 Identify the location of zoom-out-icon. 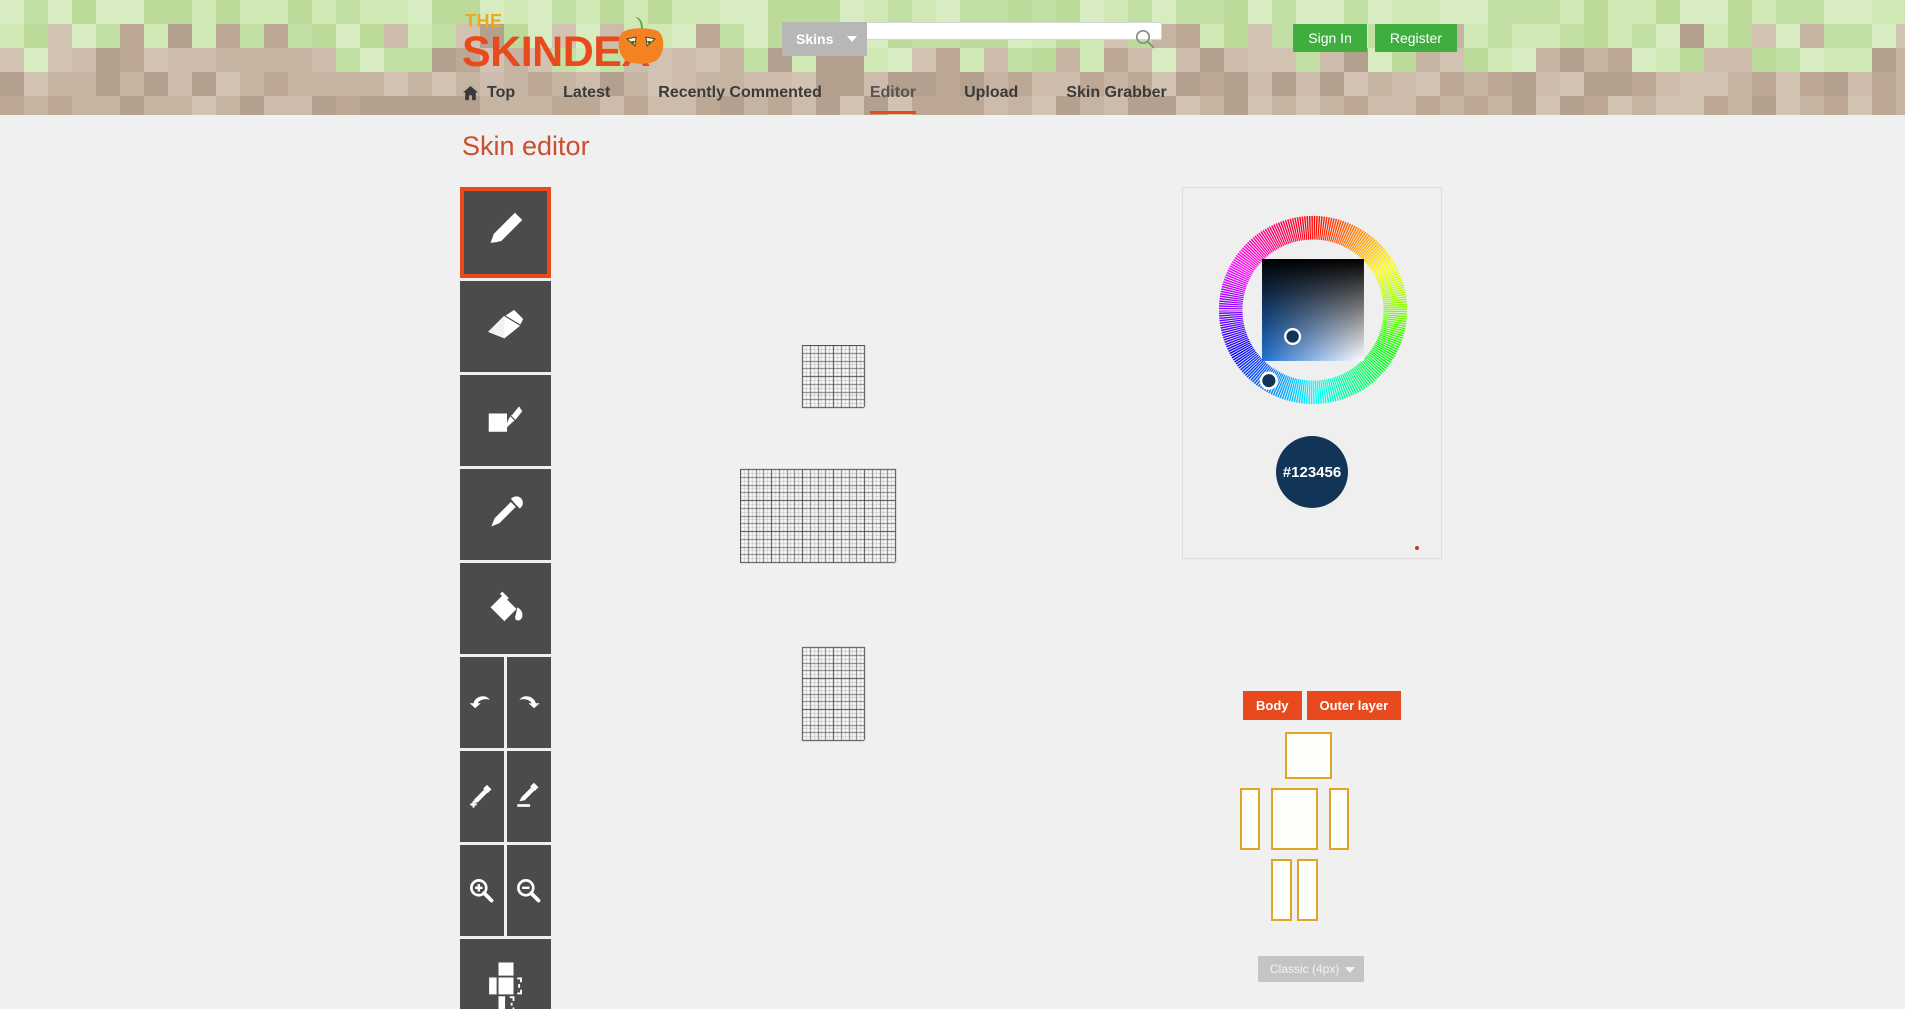
(529, 890).